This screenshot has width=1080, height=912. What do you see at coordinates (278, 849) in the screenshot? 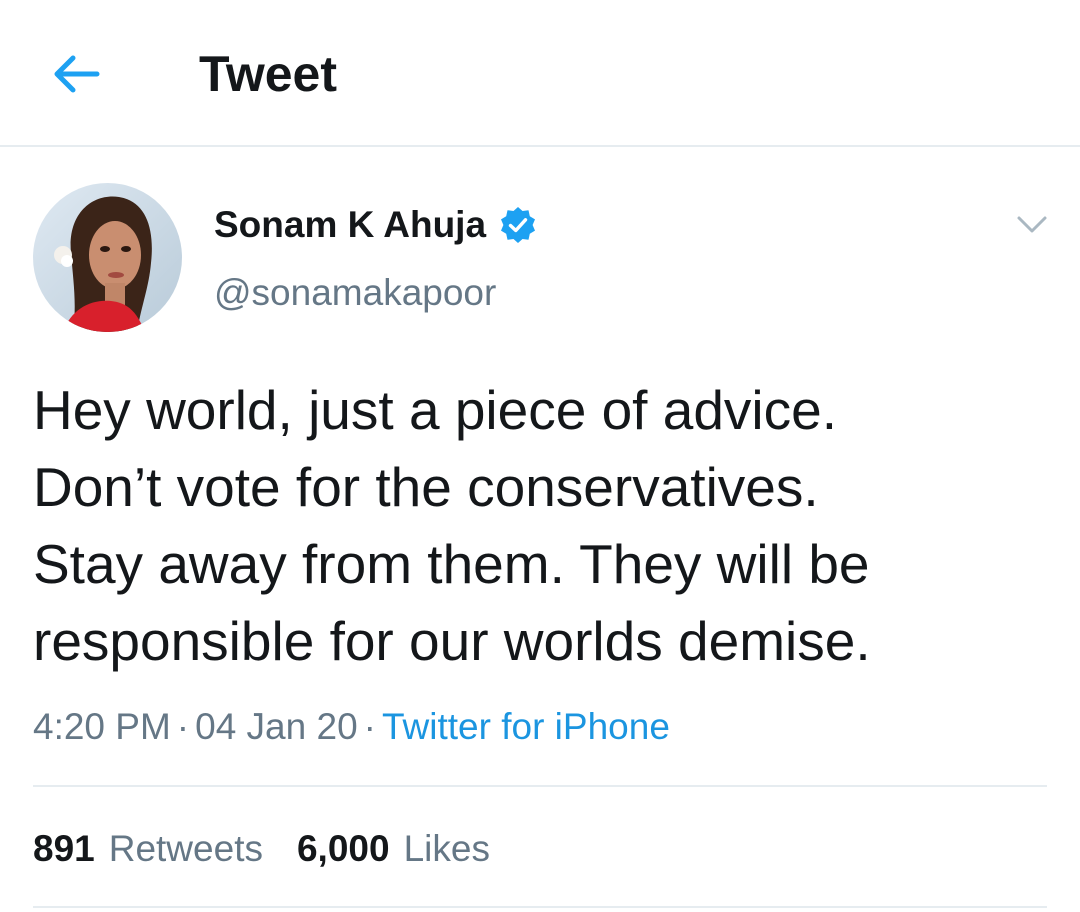
I see `tweet-stats: 891 Retweets 6,000 Likes` at bounding box center [278, 849].